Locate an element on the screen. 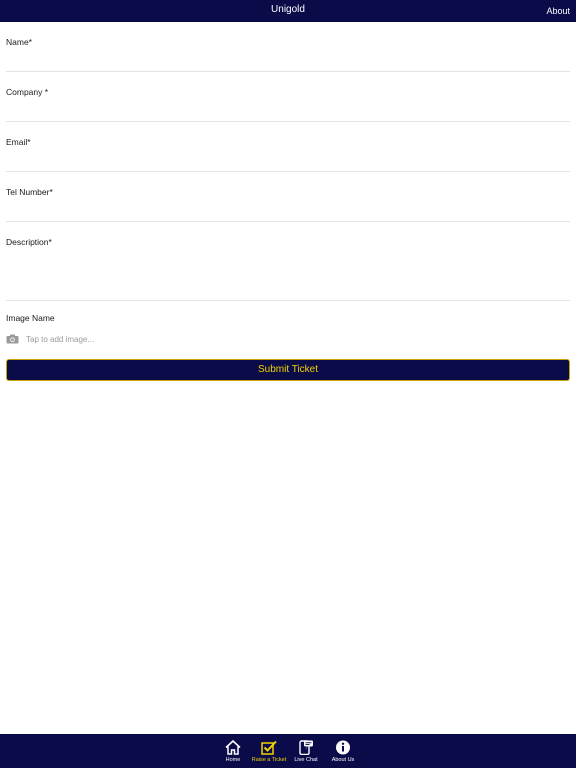 The height and width of the screenshot is (768, 576). name-field: Name* is located at coordinates (288, 47).